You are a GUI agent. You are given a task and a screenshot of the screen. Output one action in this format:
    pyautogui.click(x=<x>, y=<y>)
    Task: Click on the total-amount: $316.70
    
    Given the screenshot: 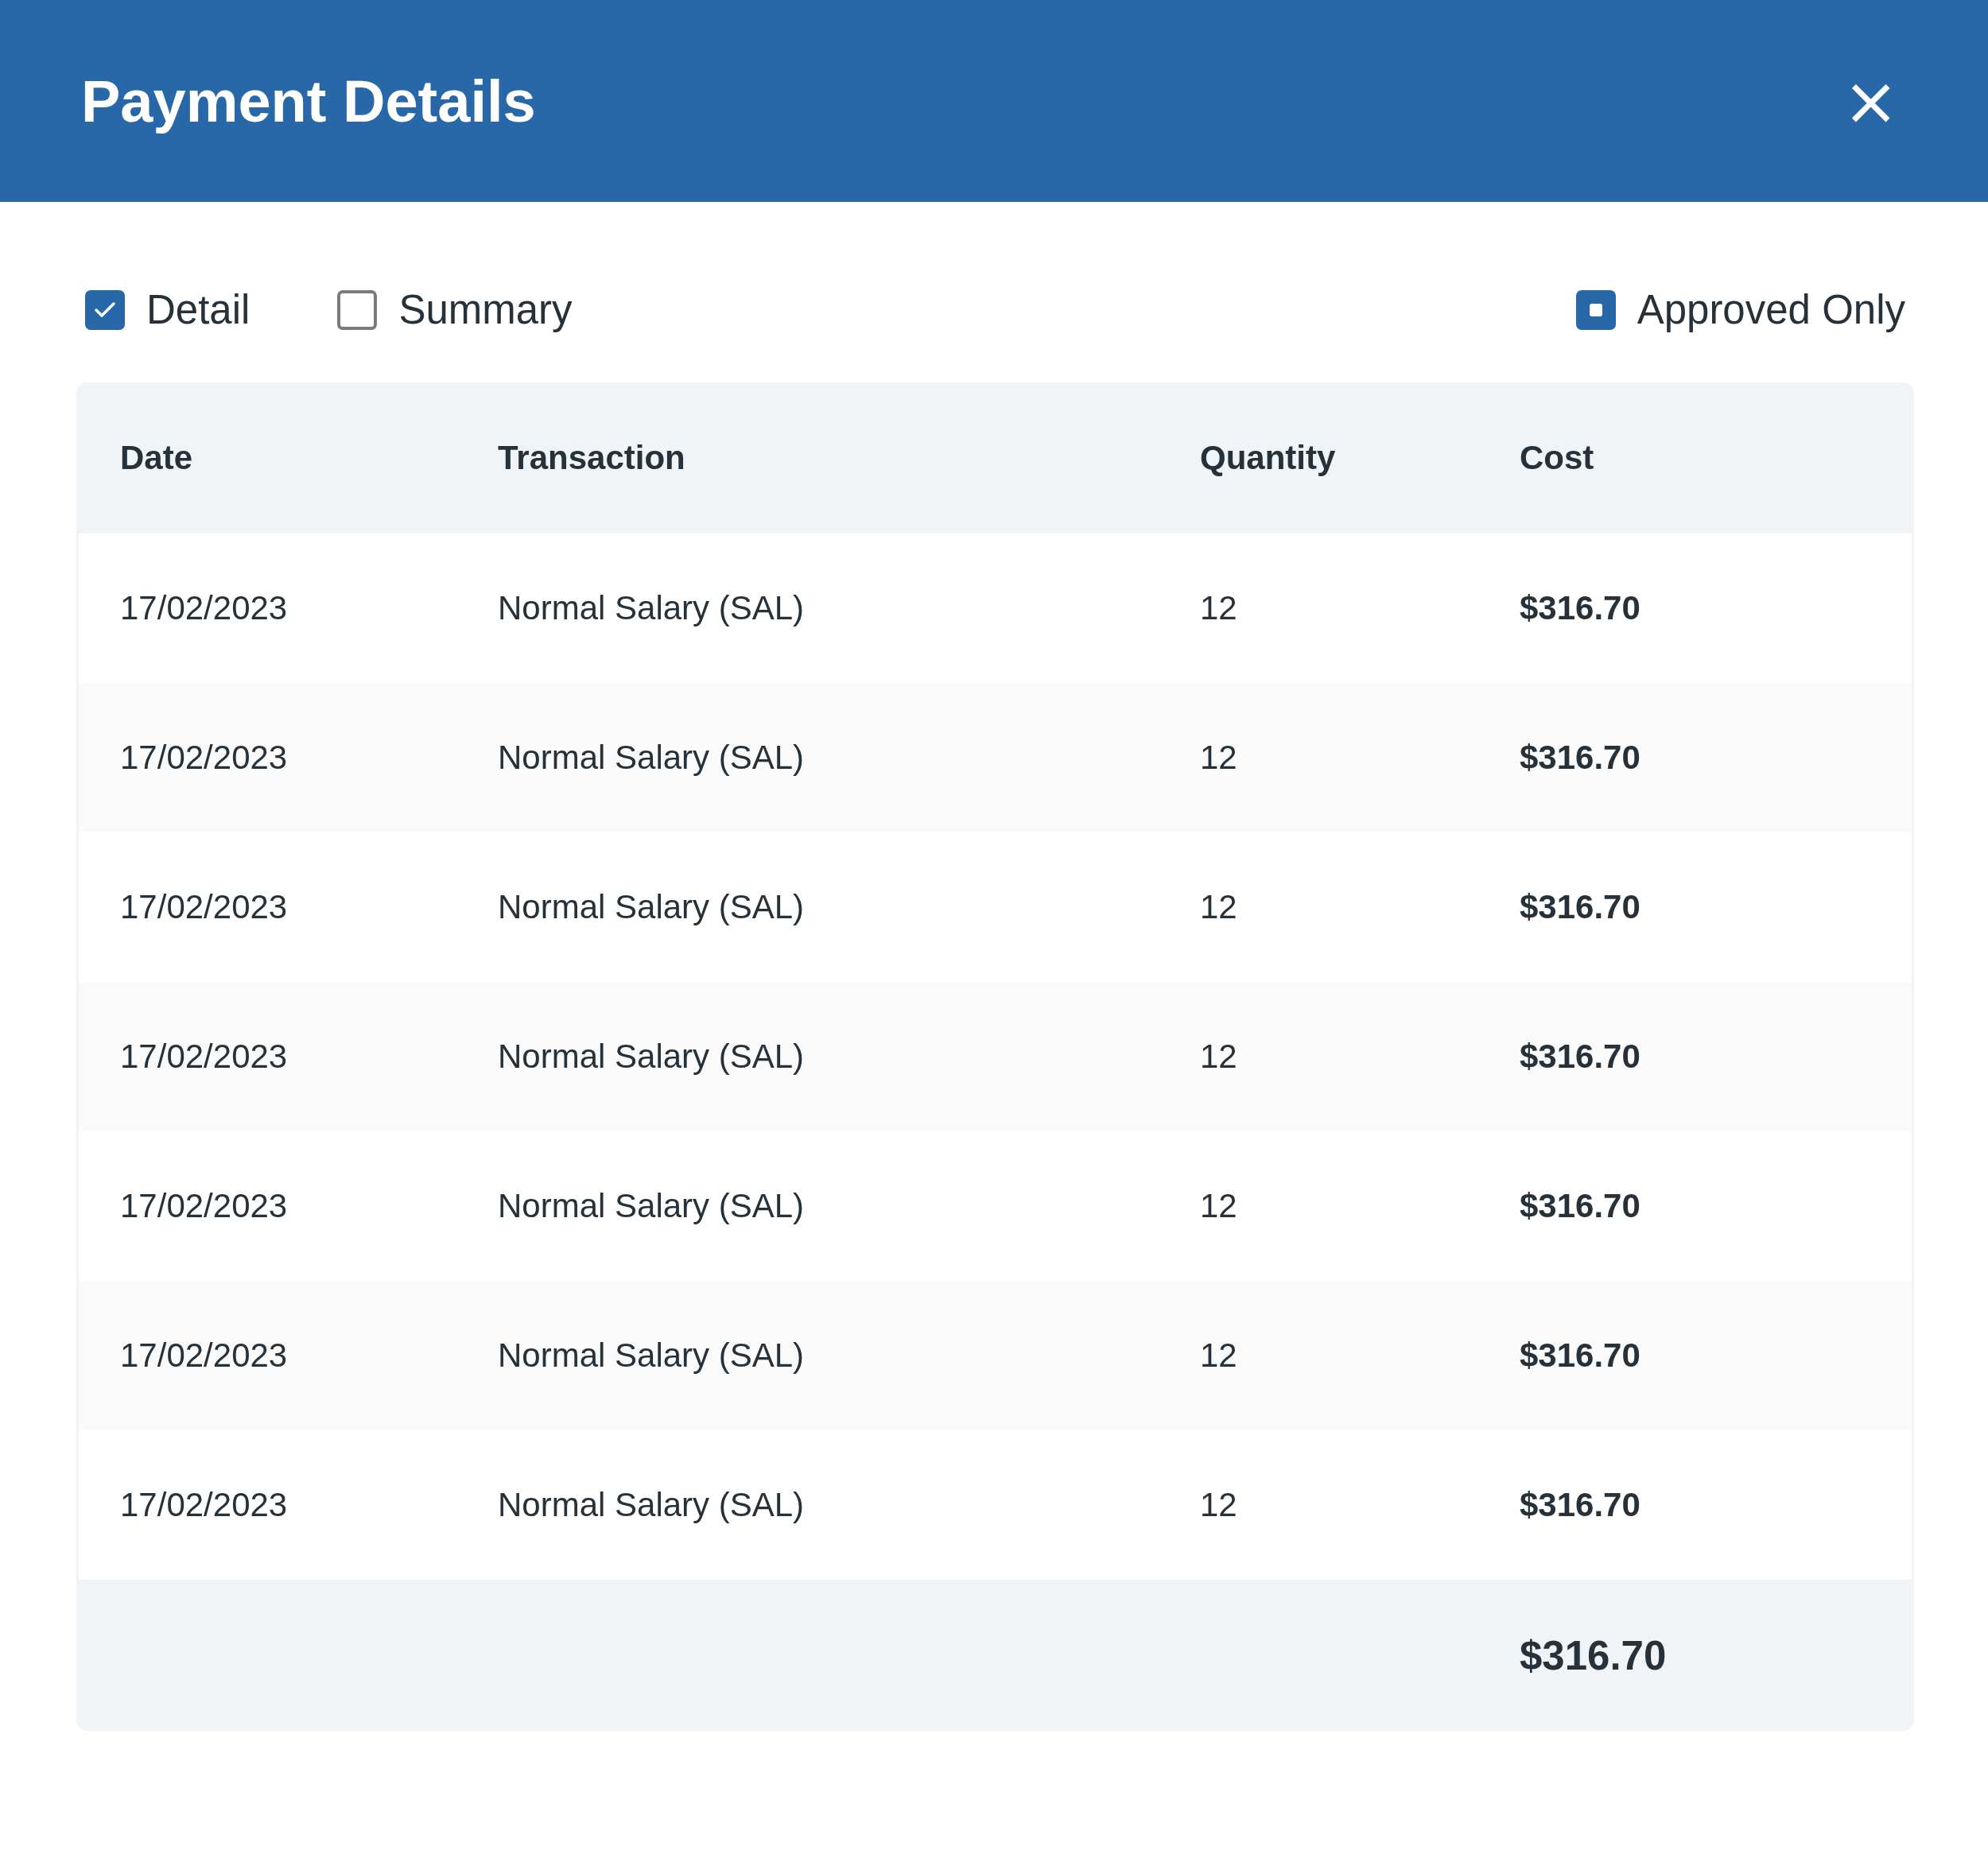 What is the action you would take?
    pyautogui.click(x=1594, y=1655)
    